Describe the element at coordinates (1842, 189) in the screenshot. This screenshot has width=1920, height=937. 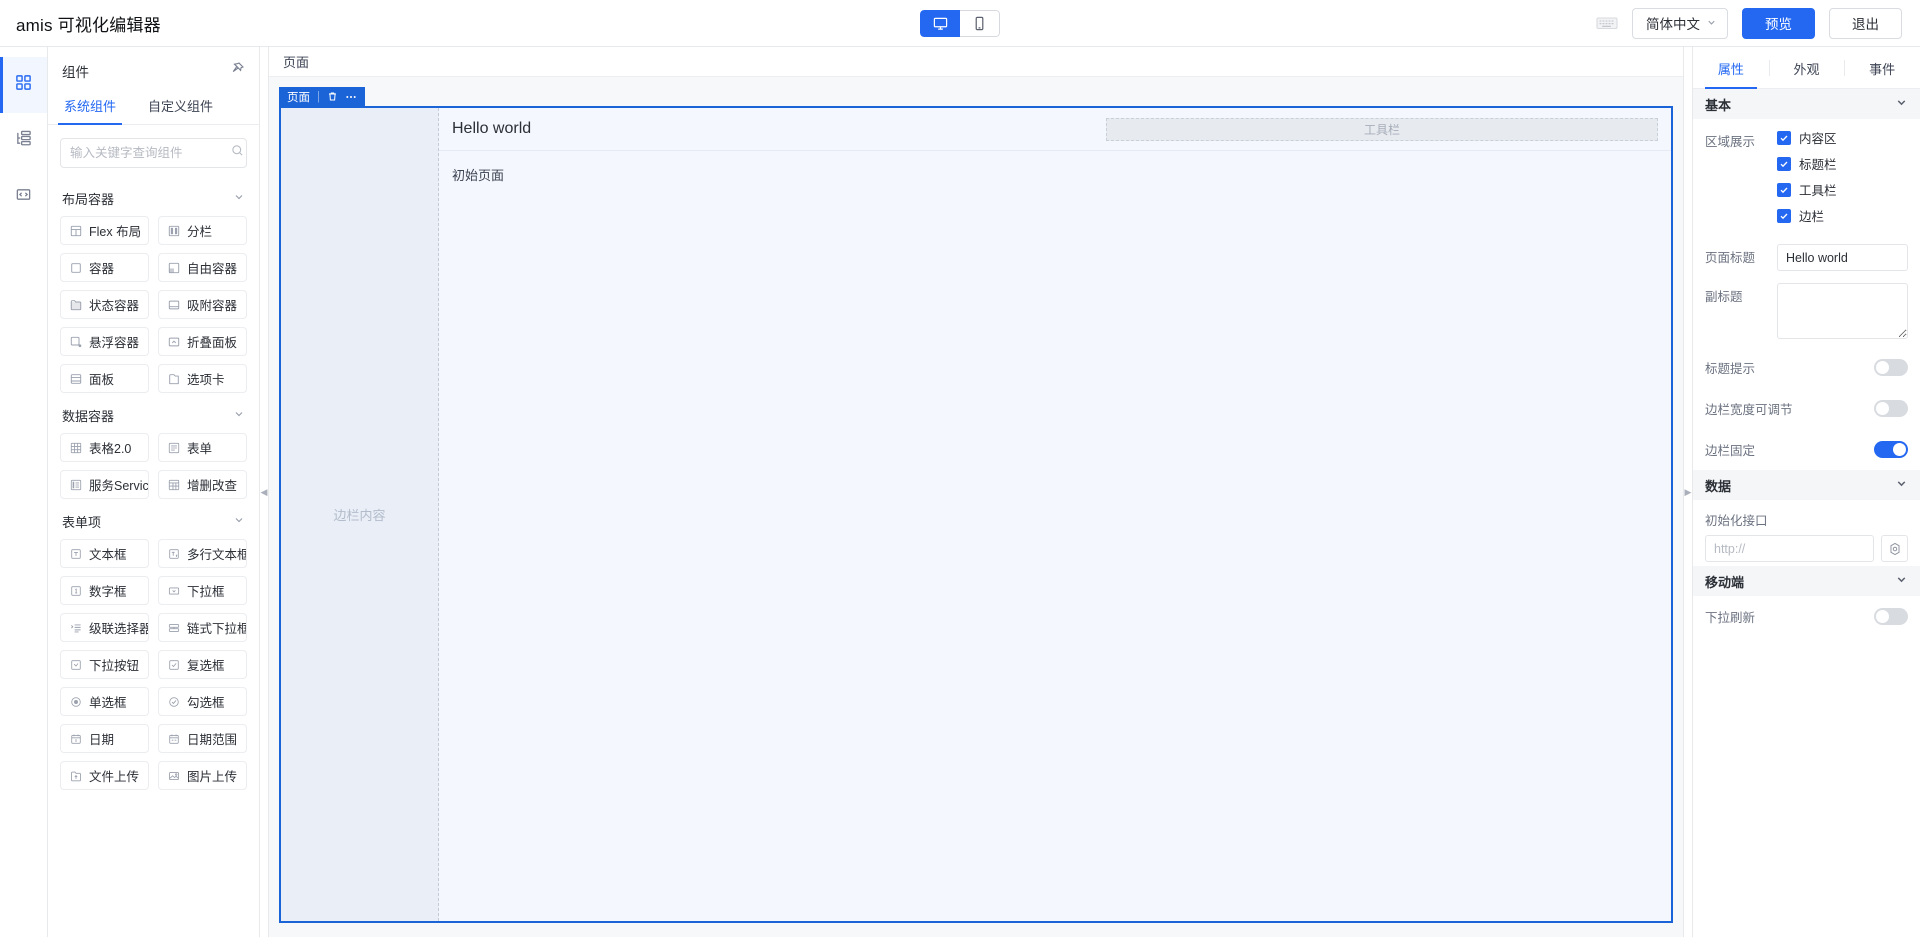
I see `checkbox-row-toolbar: 工具栏` at that location.